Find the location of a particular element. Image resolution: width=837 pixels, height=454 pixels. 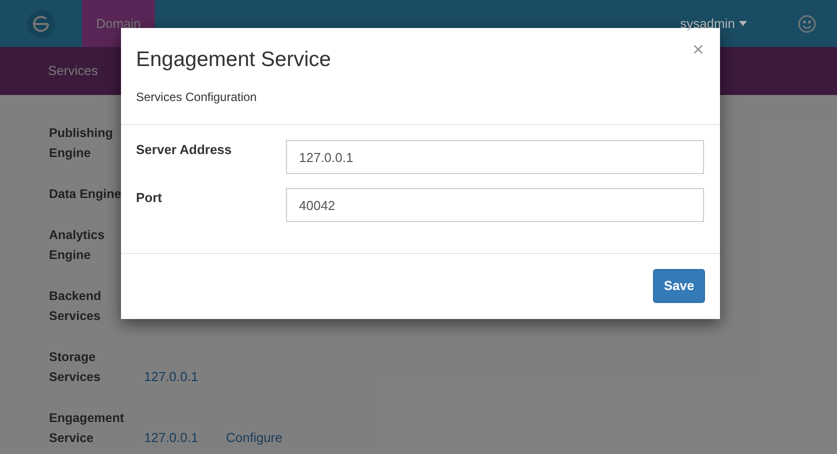

service-label: Publishing Engine is located at coordinates (81, 143).